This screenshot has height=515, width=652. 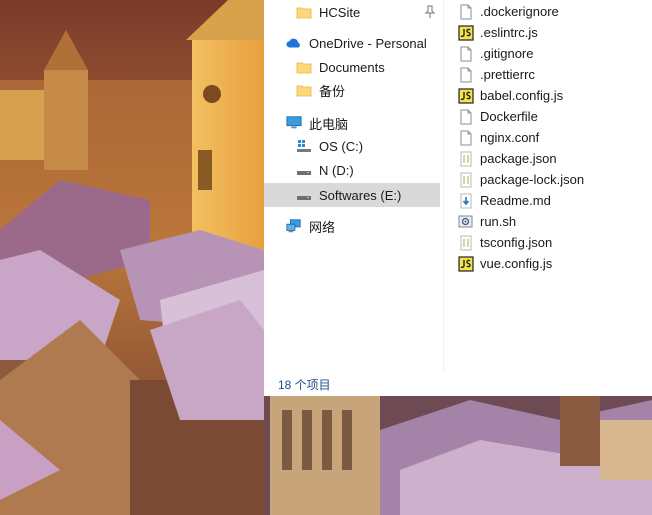 I want to click on file-item: tsconfig.json, so click(x=553, y=242).